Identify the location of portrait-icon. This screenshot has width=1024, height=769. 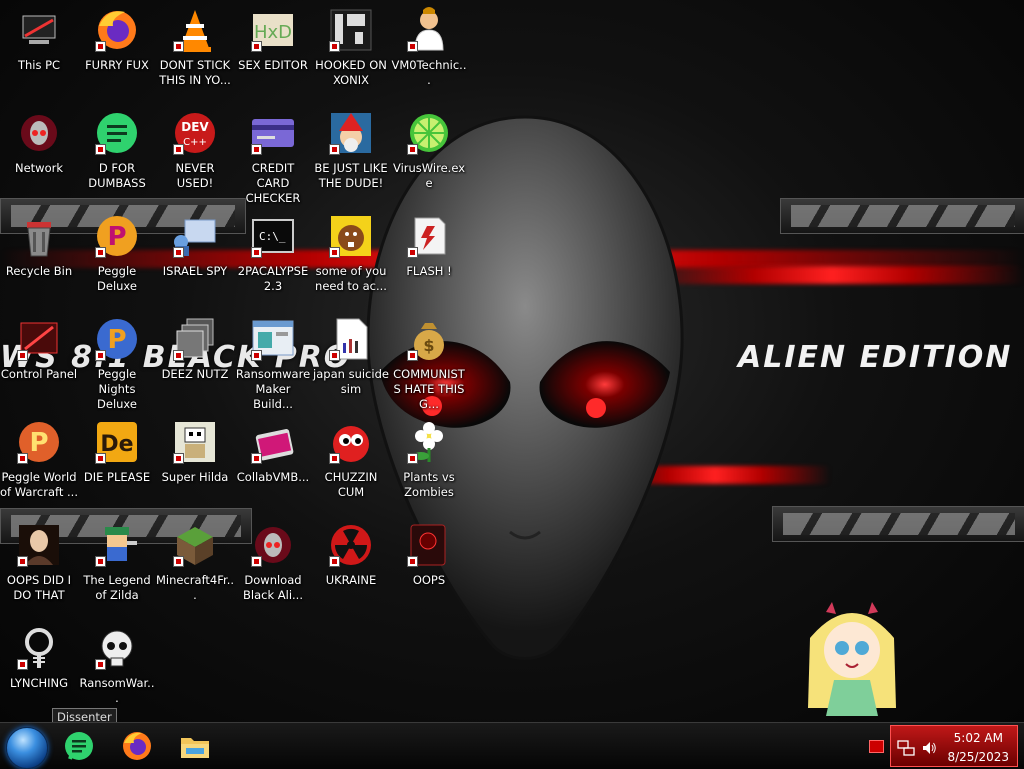
(39, 545).